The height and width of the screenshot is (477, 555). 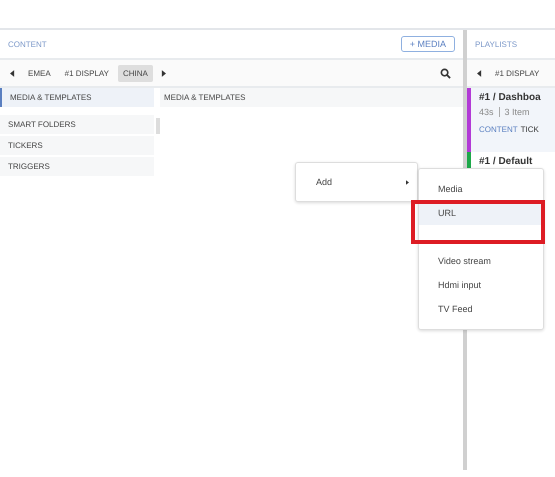 I want to click on item-count: 3 Item, so click(x=517, y=112).